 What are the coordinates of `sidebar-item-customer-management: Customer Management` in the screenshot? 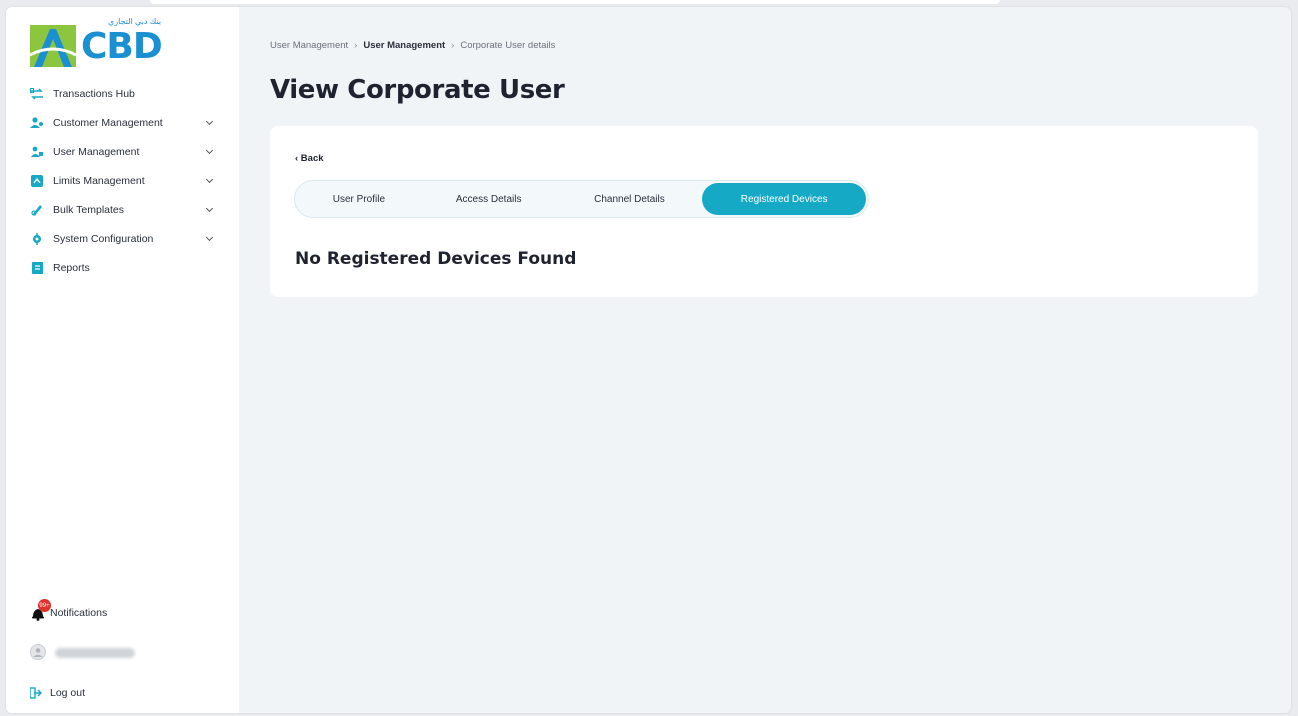 It's located at (122, 122).